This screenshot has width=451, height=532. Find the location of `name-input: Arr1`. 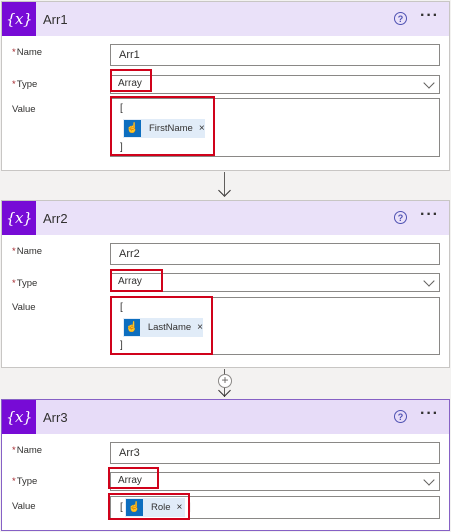

name-input: Arr1 is located at coordinates (275, 55).